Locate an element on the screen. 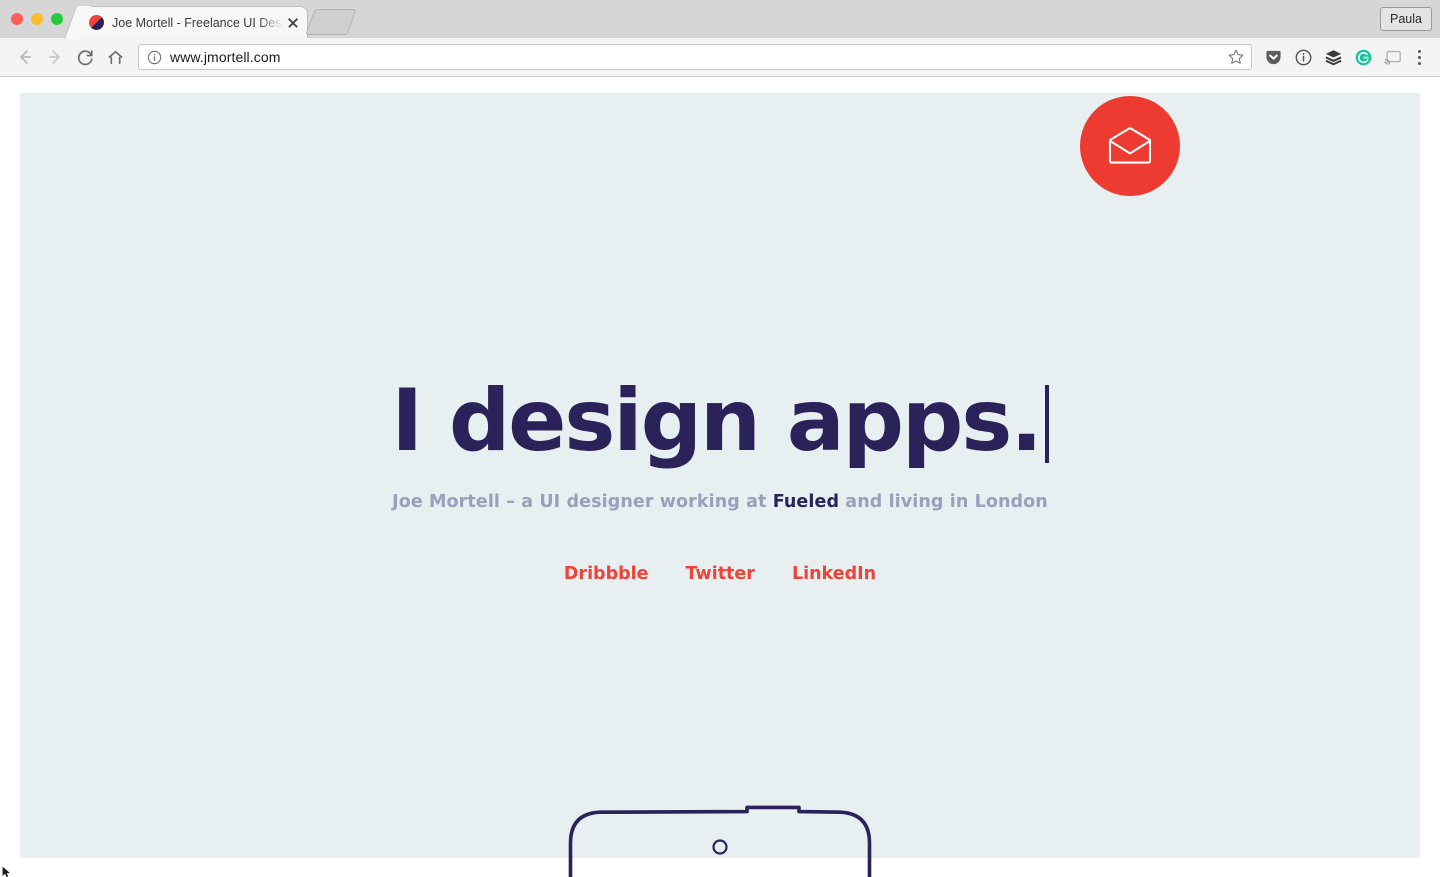  email-envelope-button is located at coordinates (1130, 146).